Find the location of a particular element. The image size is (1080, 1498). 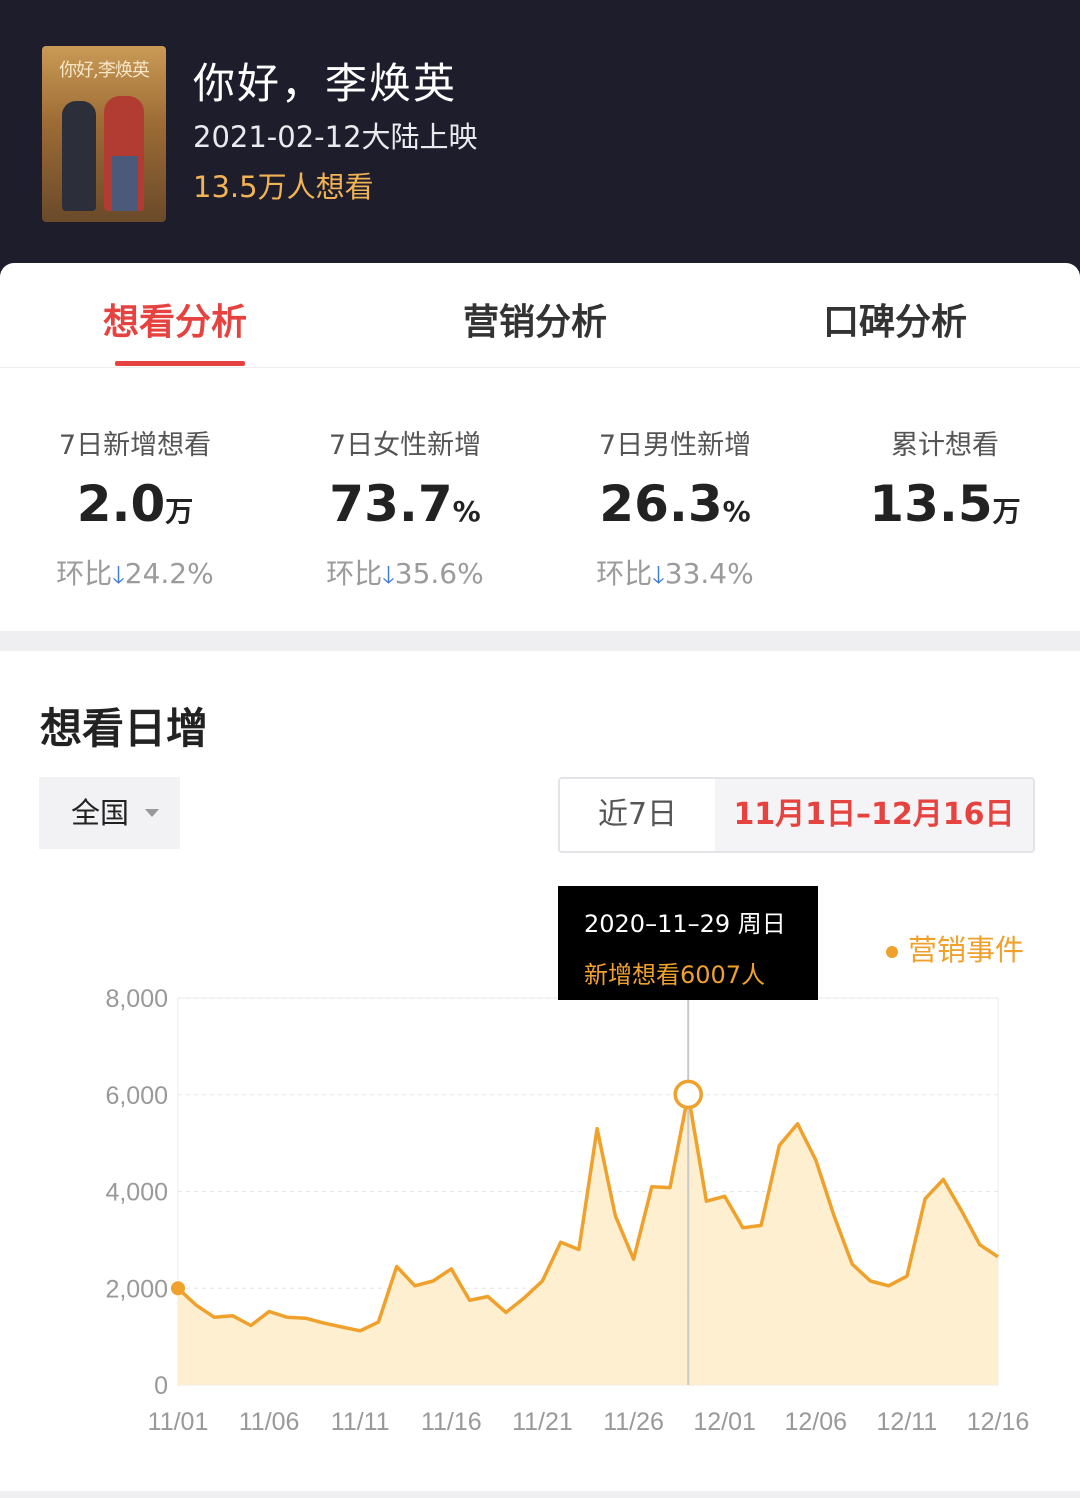

stat-compare: 环比🡓33.4% is located at coordinates (675, 573).